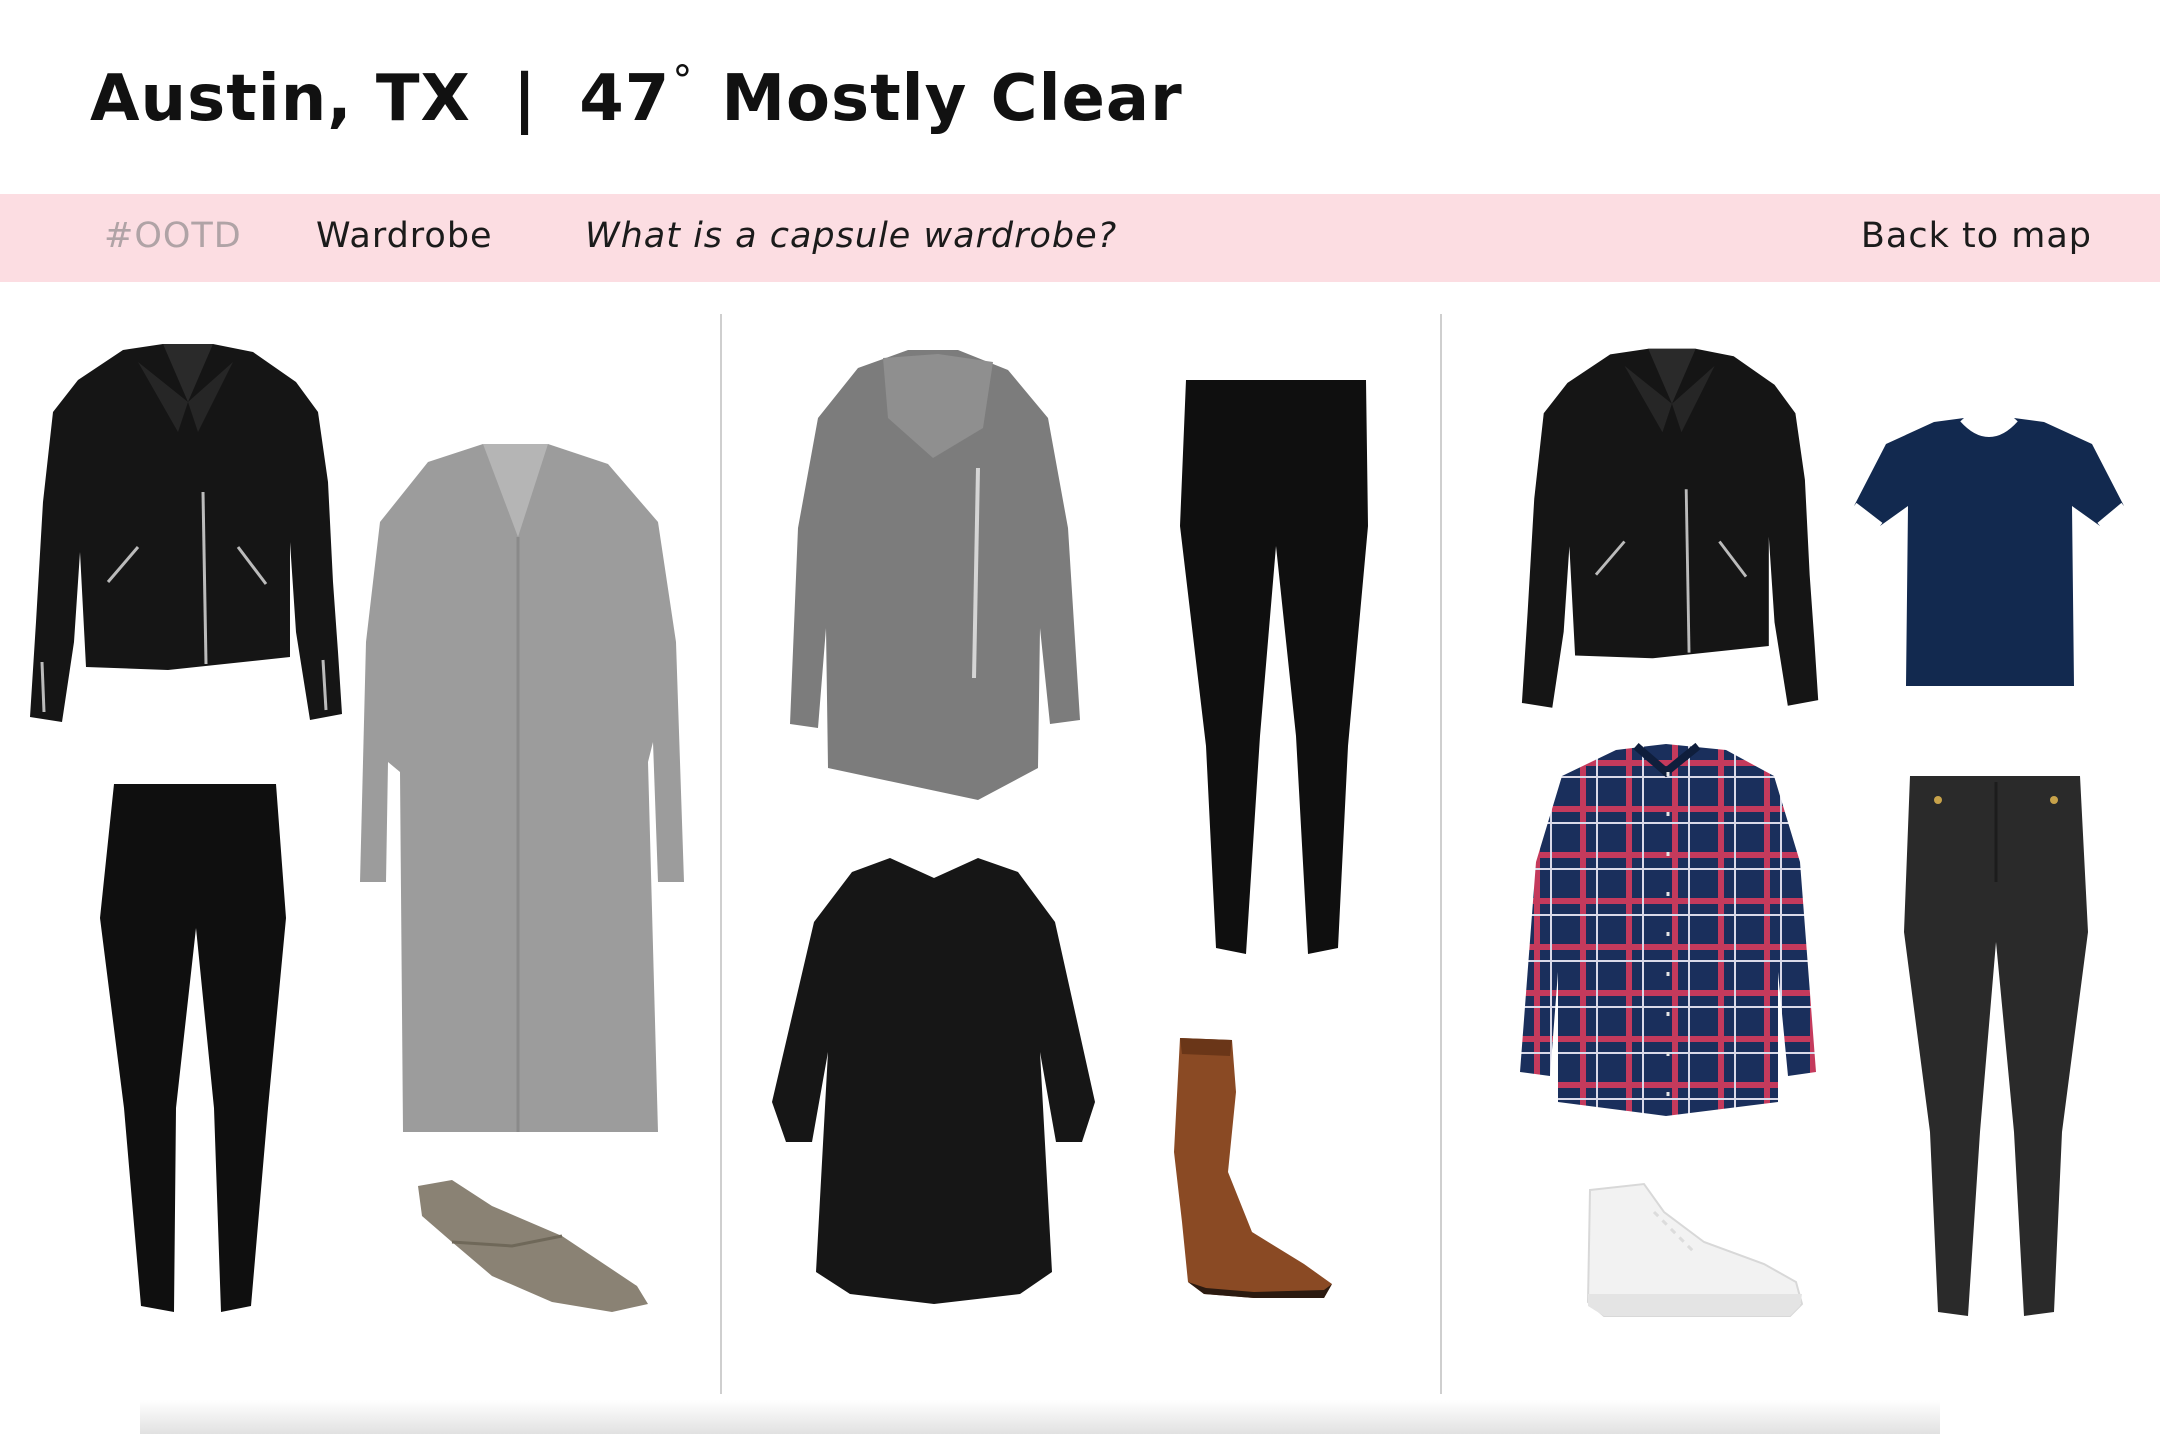 The image size is (2160, 1434). Describe the element at coordinates (1996, 1045) in the screenshot. I see `black-skinny-jeans-icon` at that location.